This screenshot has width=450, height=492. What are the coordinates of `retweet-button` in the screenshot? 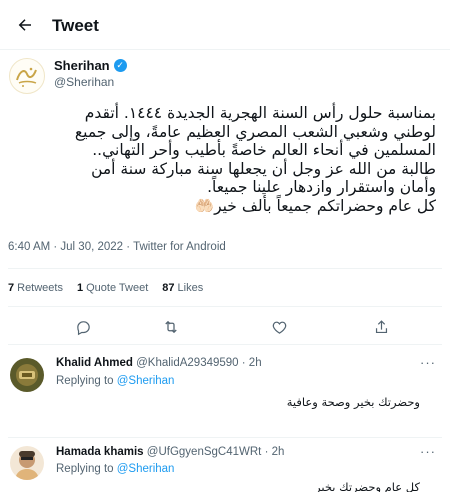 It's located at (171, 327).